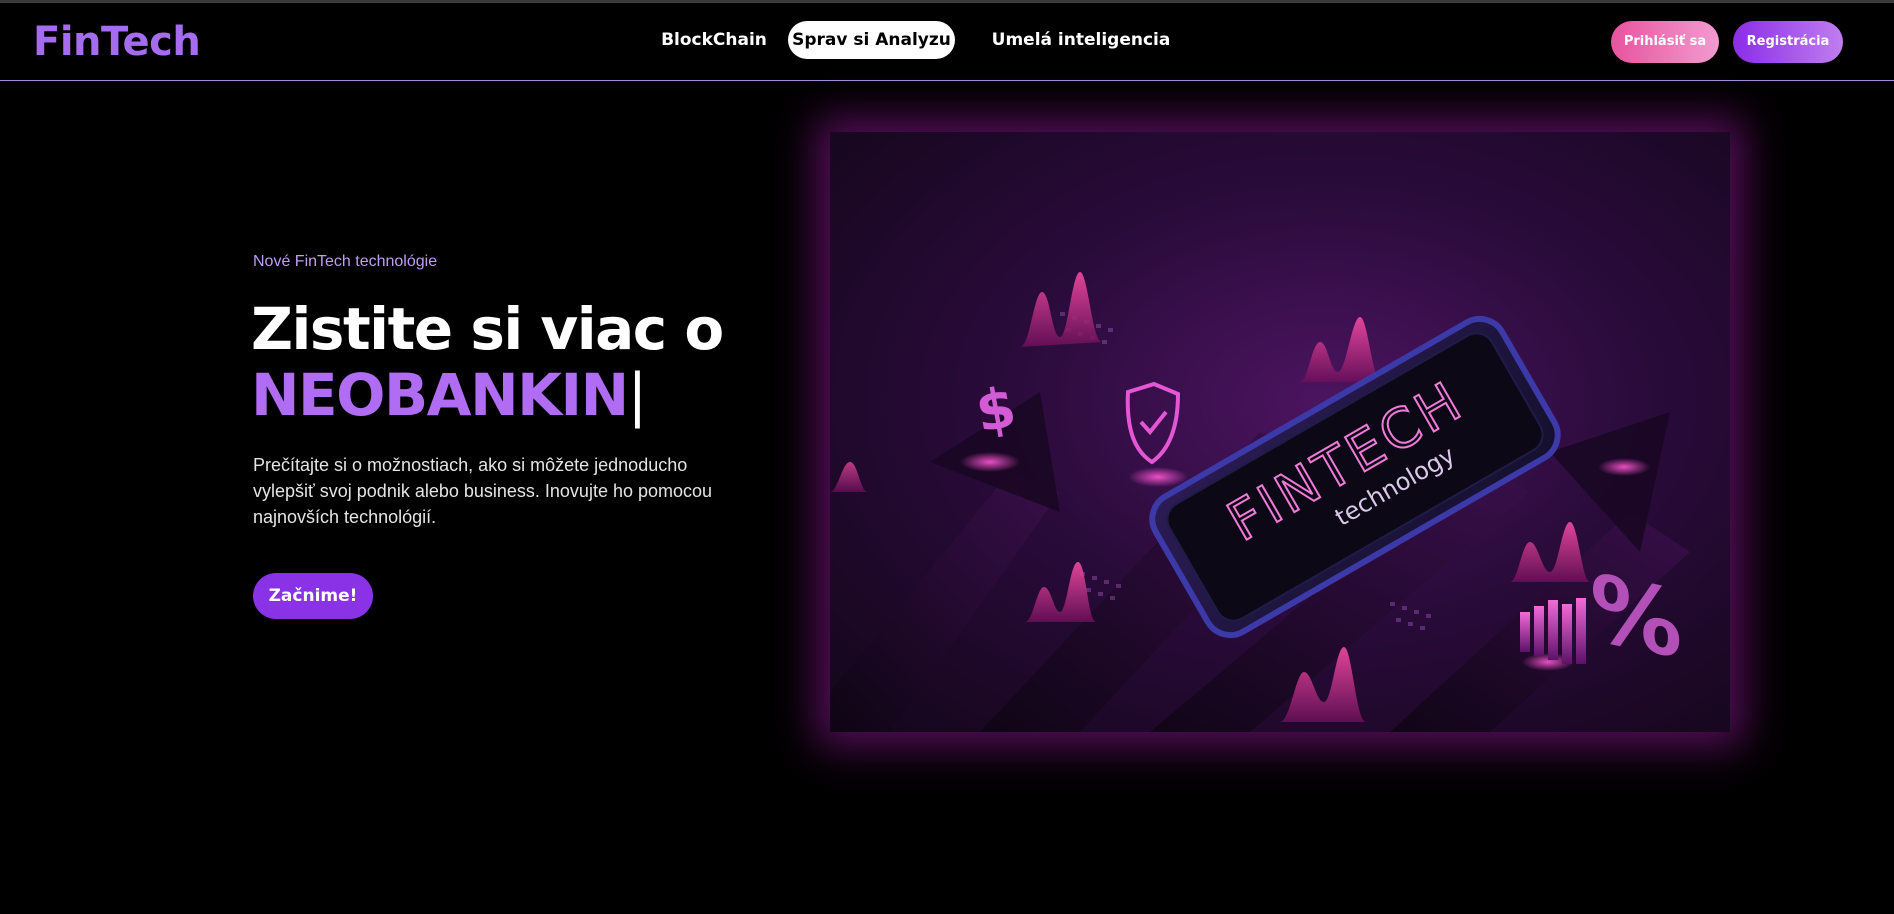 The width and height of the screenshot is (1894, 914). I want to click on nav-item-ai: Umelá inteligencia, so click(1081, 40).